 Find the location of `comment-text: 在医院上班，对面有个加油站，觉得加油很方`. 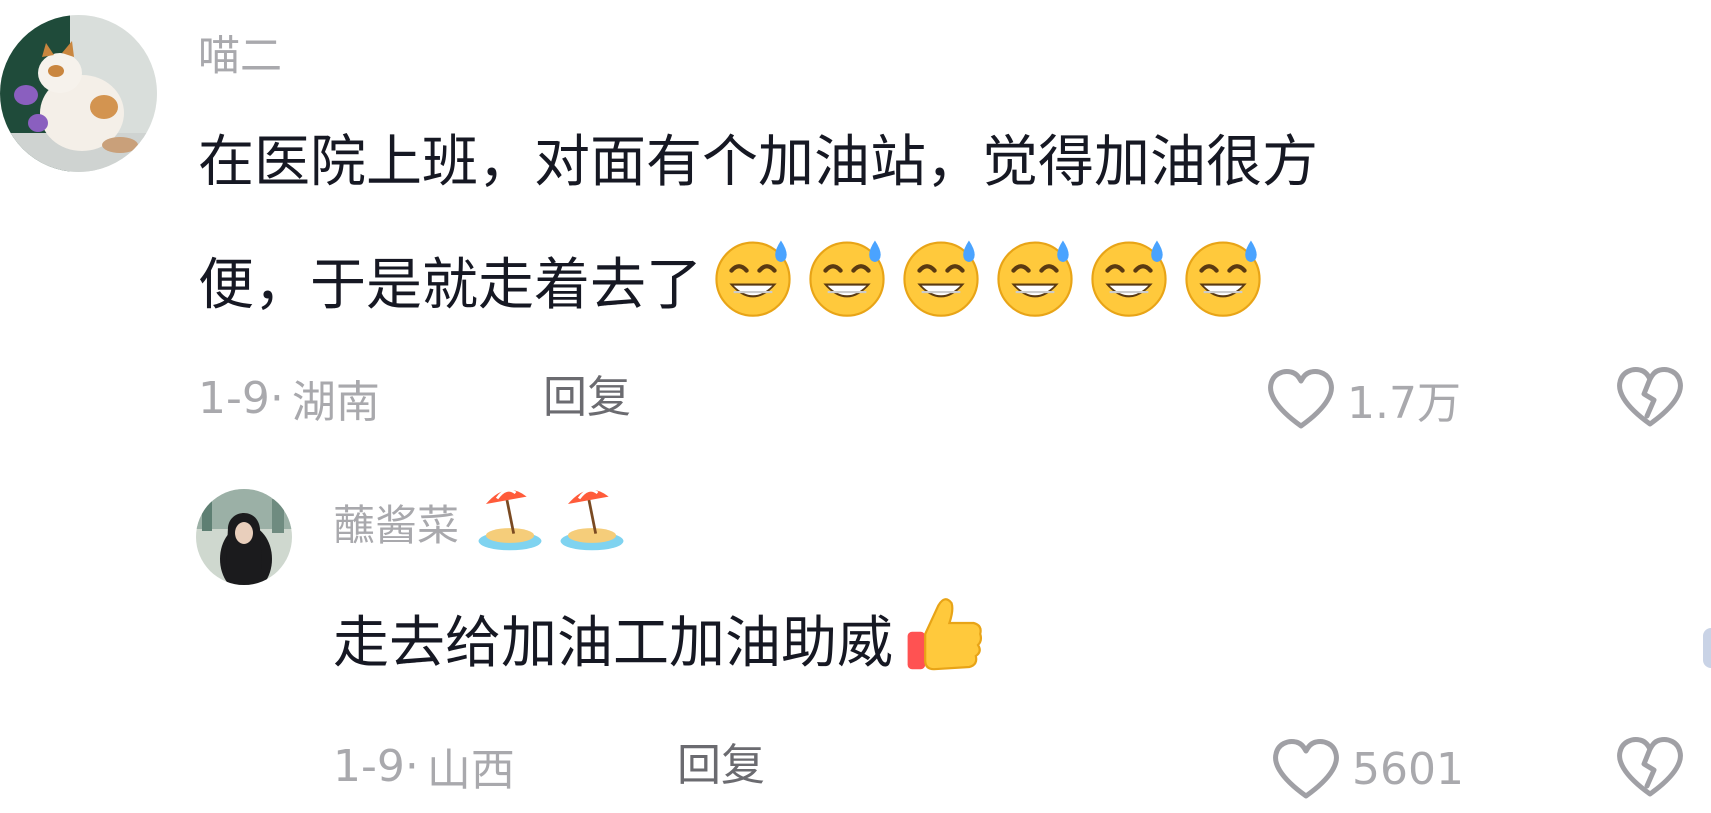

comment-text: 在医院上班，对面有个加油站，觉得加油很方 is located at coordinates (758, 163).